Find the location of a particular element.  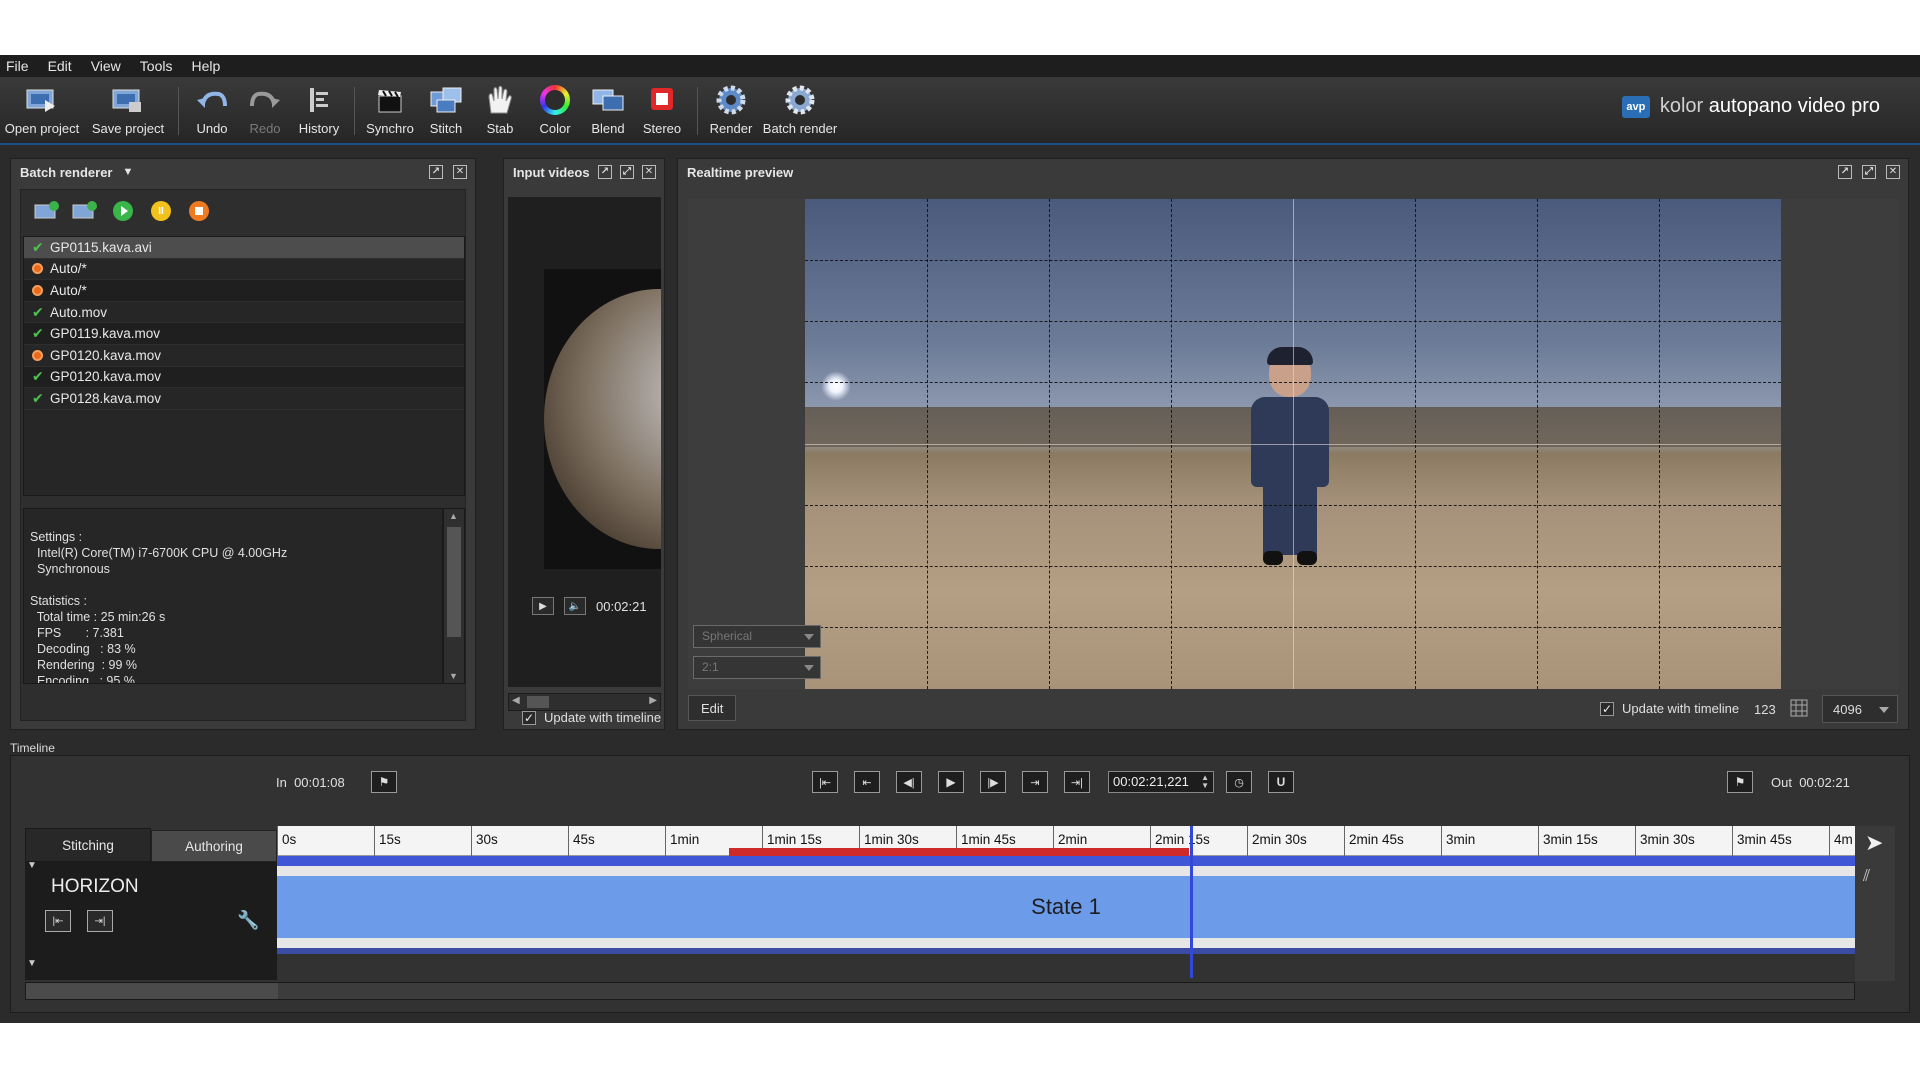

ruler-tick: 3min 15s is located at coordinates (1568, 841).